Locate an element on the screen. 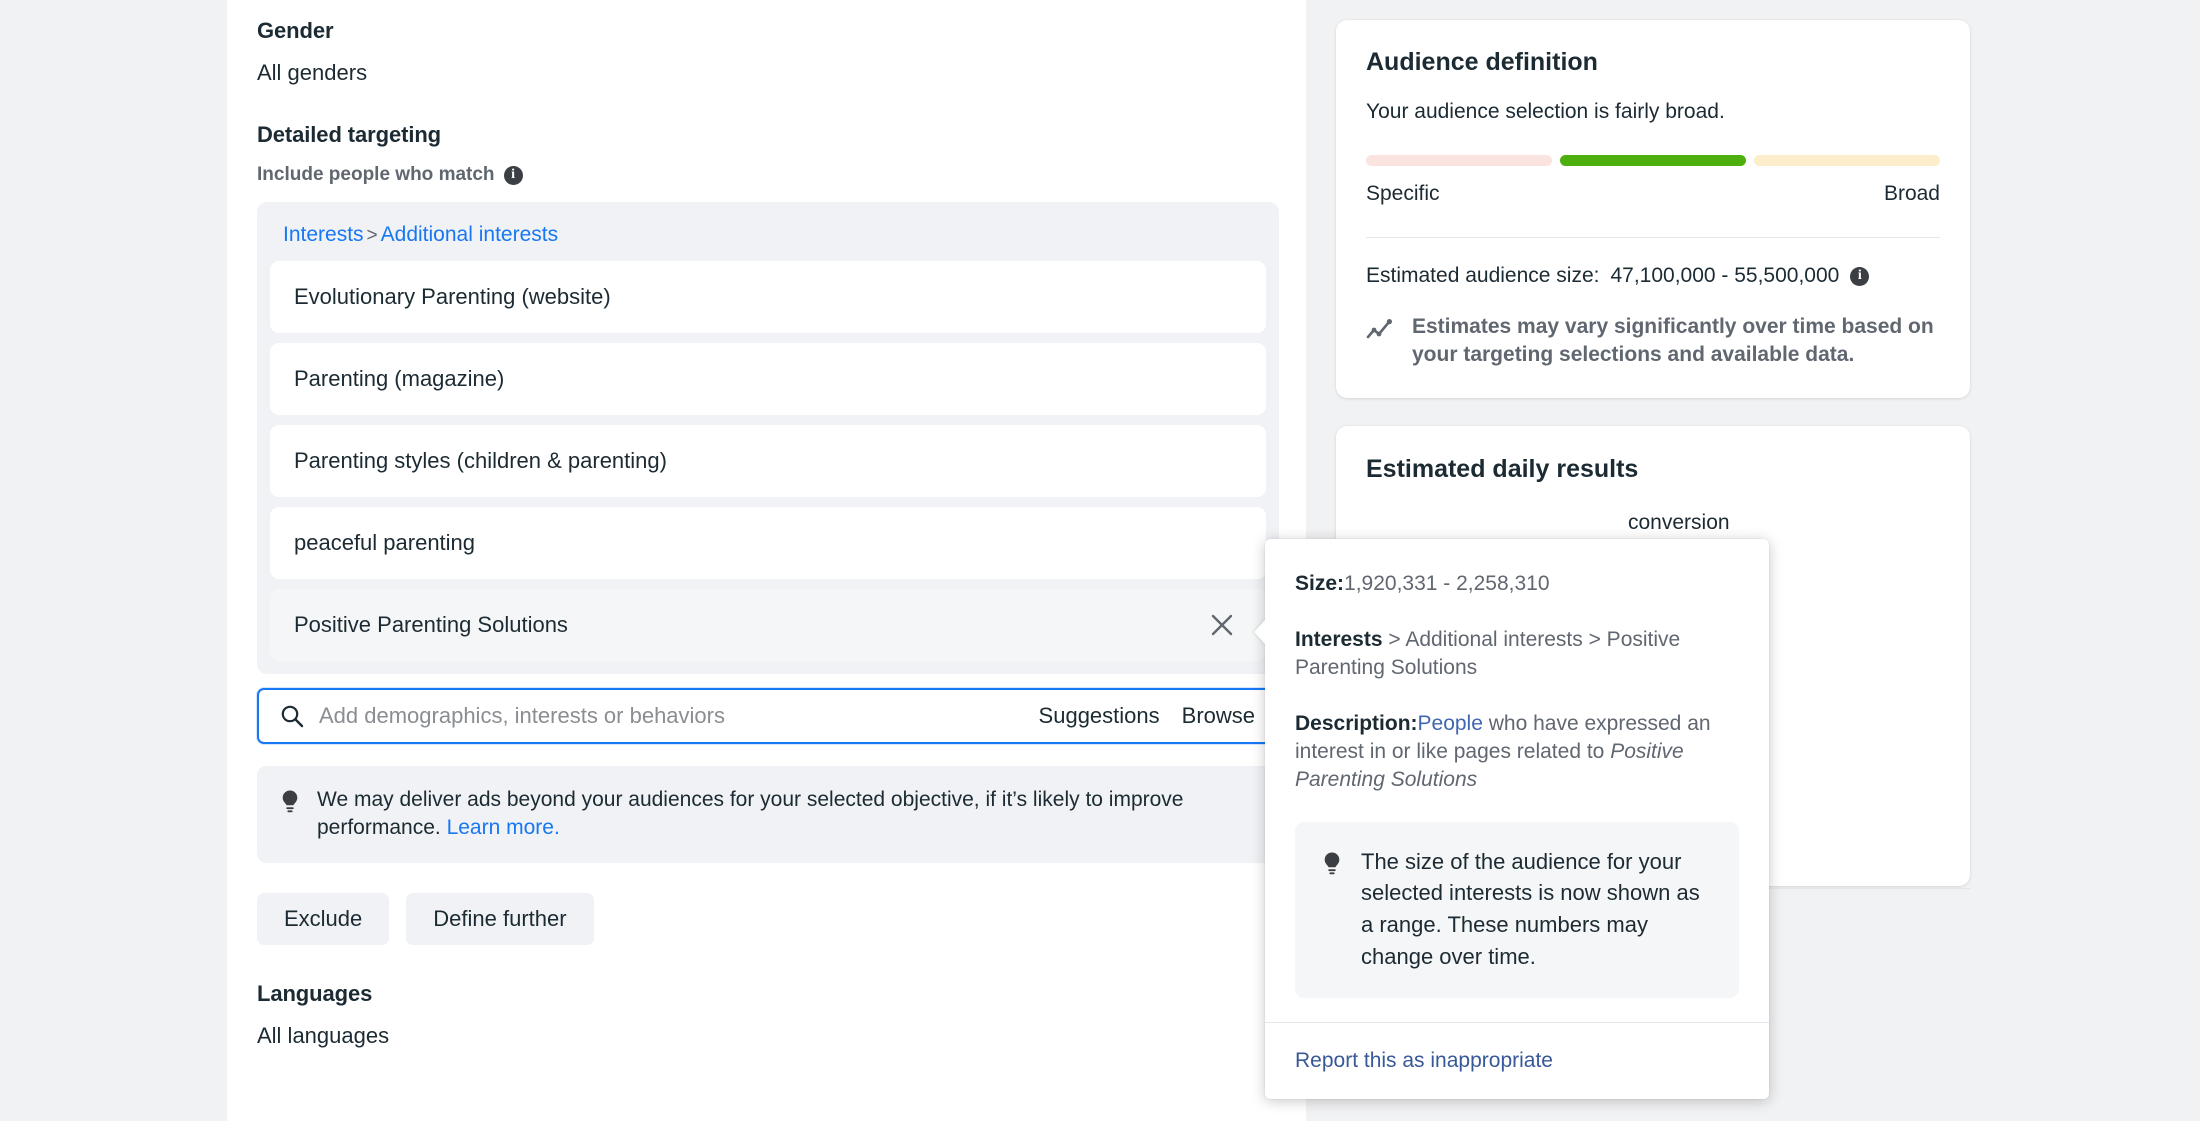 Image resolution: width=2200 pixels, height=1121 pixels. search-actions: Suggestions Browse is located at coordinates (1158, 716).